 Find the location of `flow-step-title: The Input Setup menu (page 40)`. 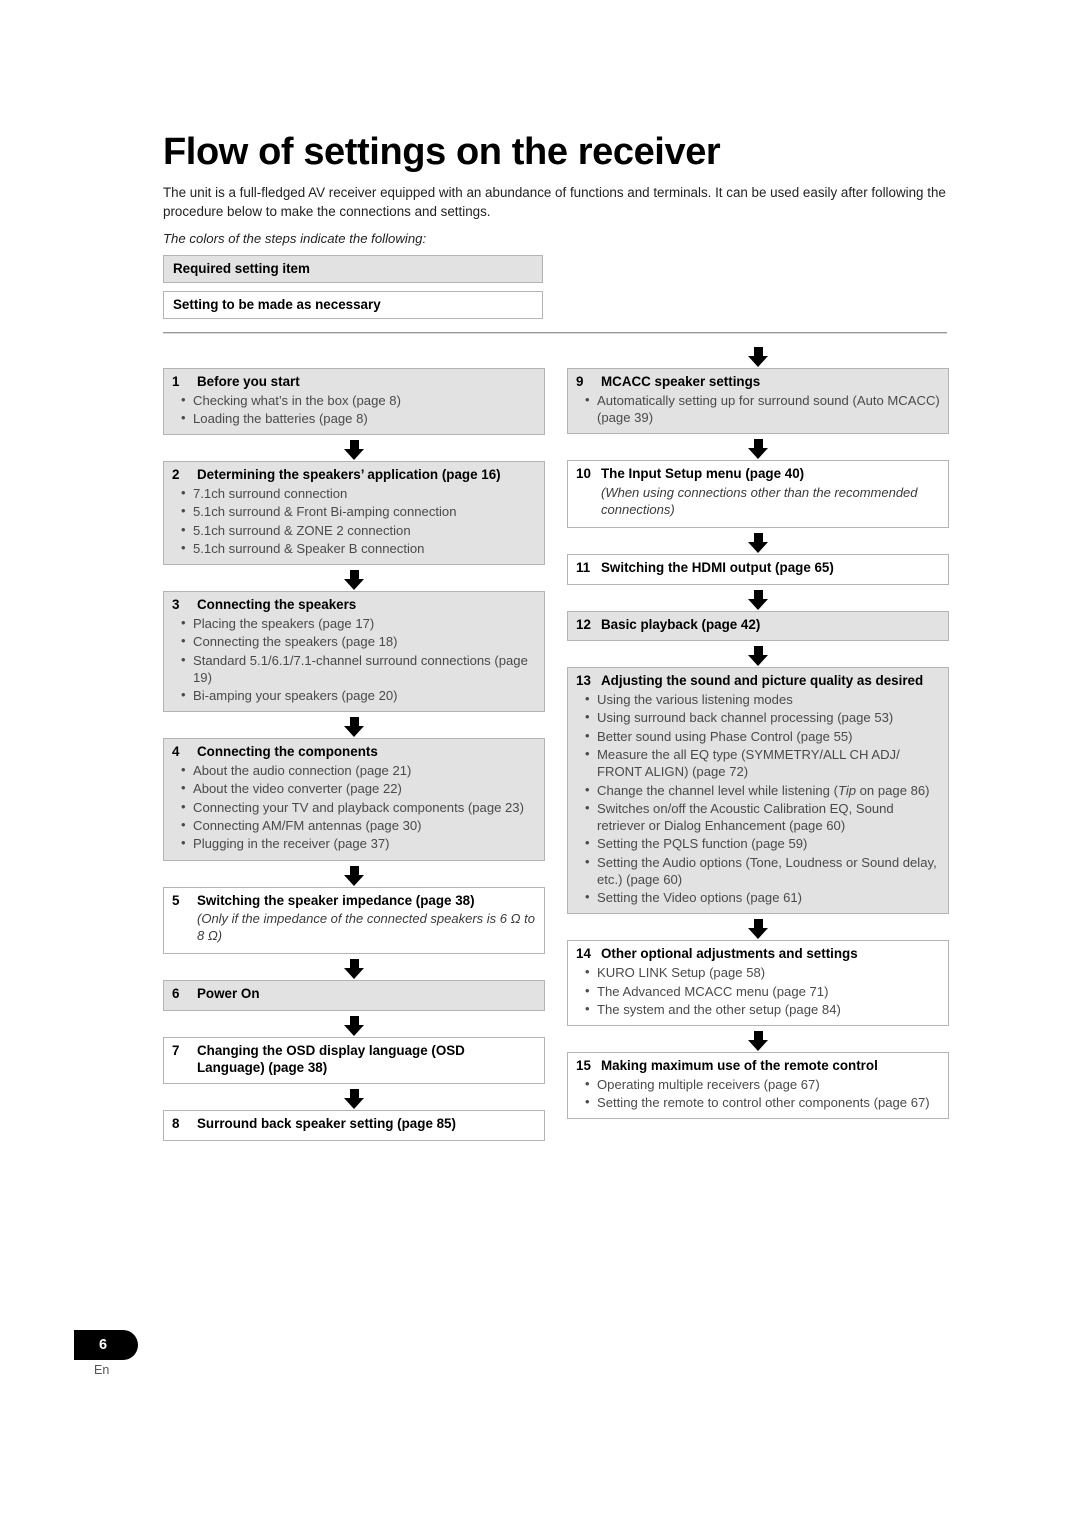

flow-step-title: The Input Setup menu (page 40) is located at coordinates (703, 474).